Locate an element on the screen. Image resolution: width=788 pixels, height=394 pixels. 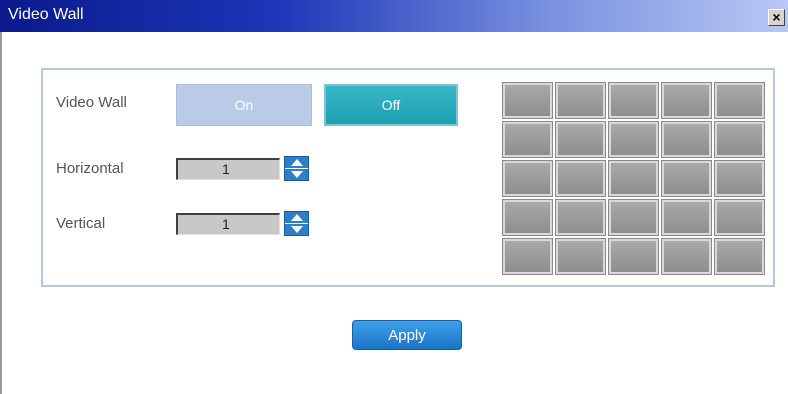
close-button: × is located at coordinates (776, 17).